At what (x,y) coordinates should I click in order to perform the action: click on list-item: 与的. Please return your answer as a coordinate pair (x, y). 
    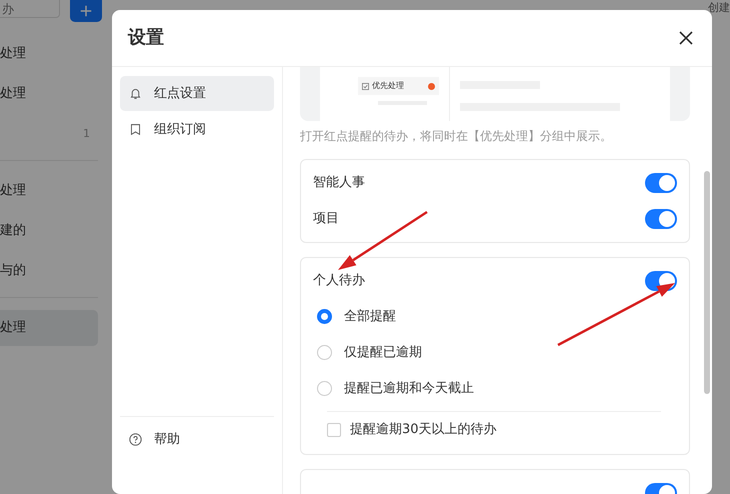
    Looking at the image, I should click on (49, 271).